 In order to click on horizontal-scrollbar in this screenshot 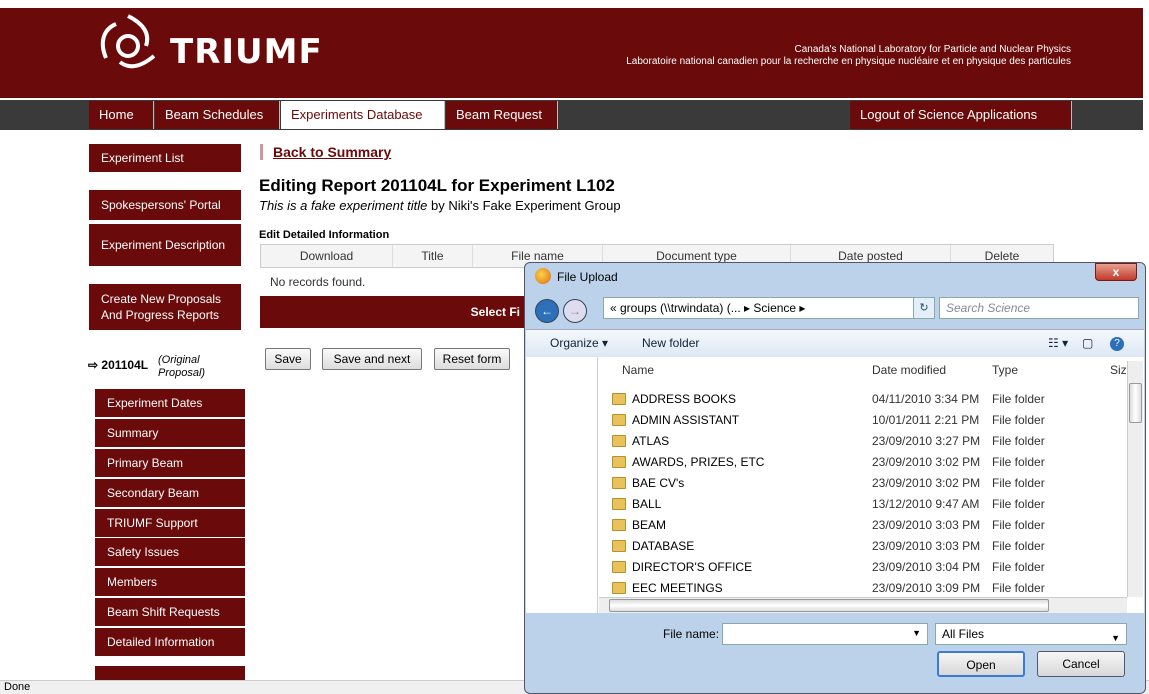, I will do `click(863, 605)`.